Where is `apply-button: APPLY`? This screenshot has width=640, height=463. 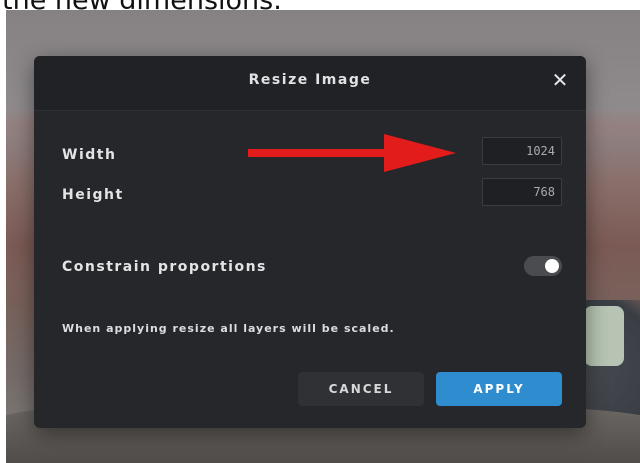
apply-button: APPLY is located at coordinates (499, 389).